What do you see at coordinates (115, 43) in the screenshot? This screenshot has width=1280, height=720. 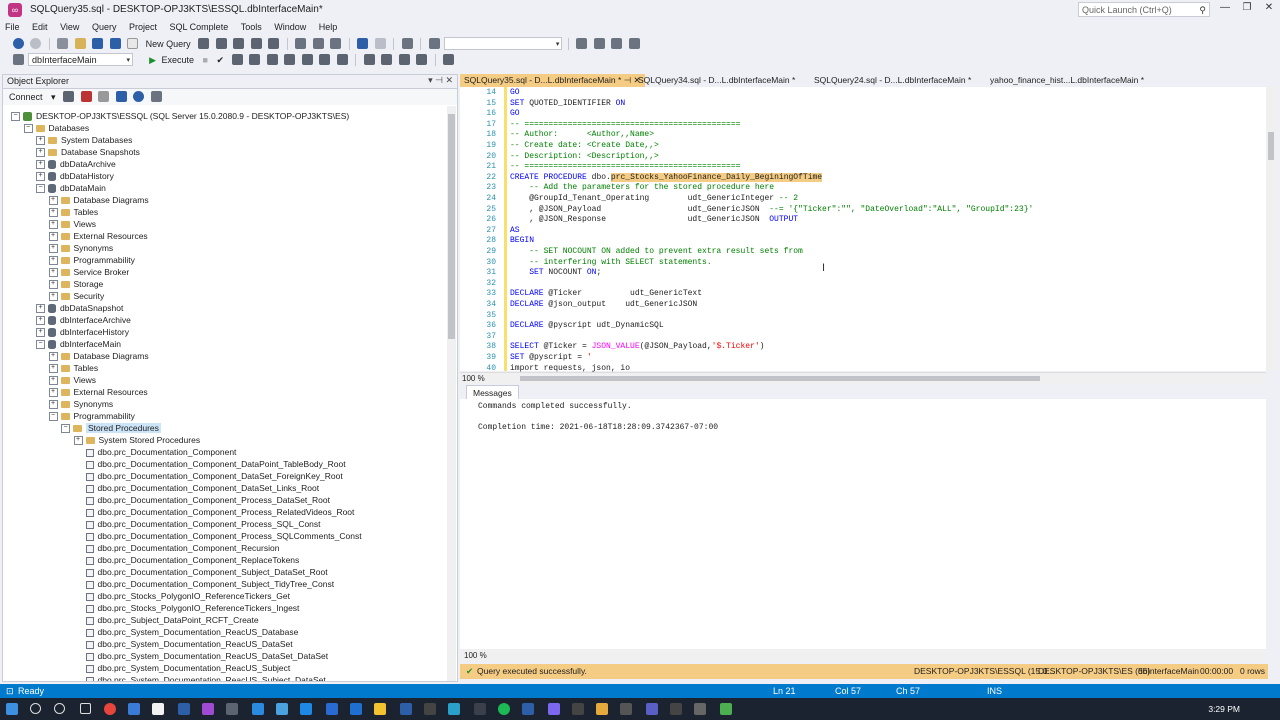 I see `save-all-icon` at bounding box center [115, 43].